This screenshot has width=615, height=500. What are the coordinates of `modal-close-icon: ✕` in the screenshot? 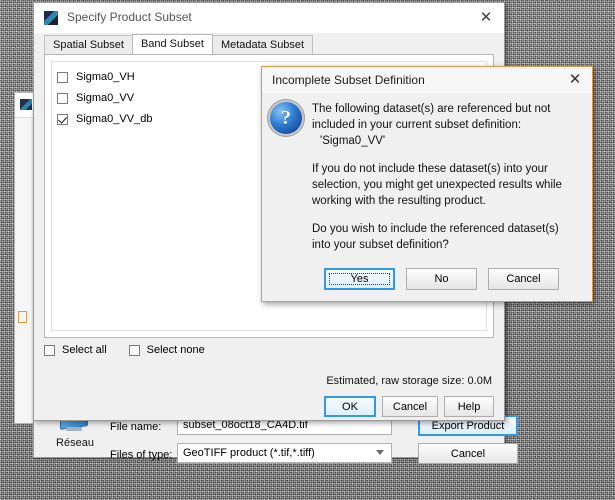 It's located at (575, 80).